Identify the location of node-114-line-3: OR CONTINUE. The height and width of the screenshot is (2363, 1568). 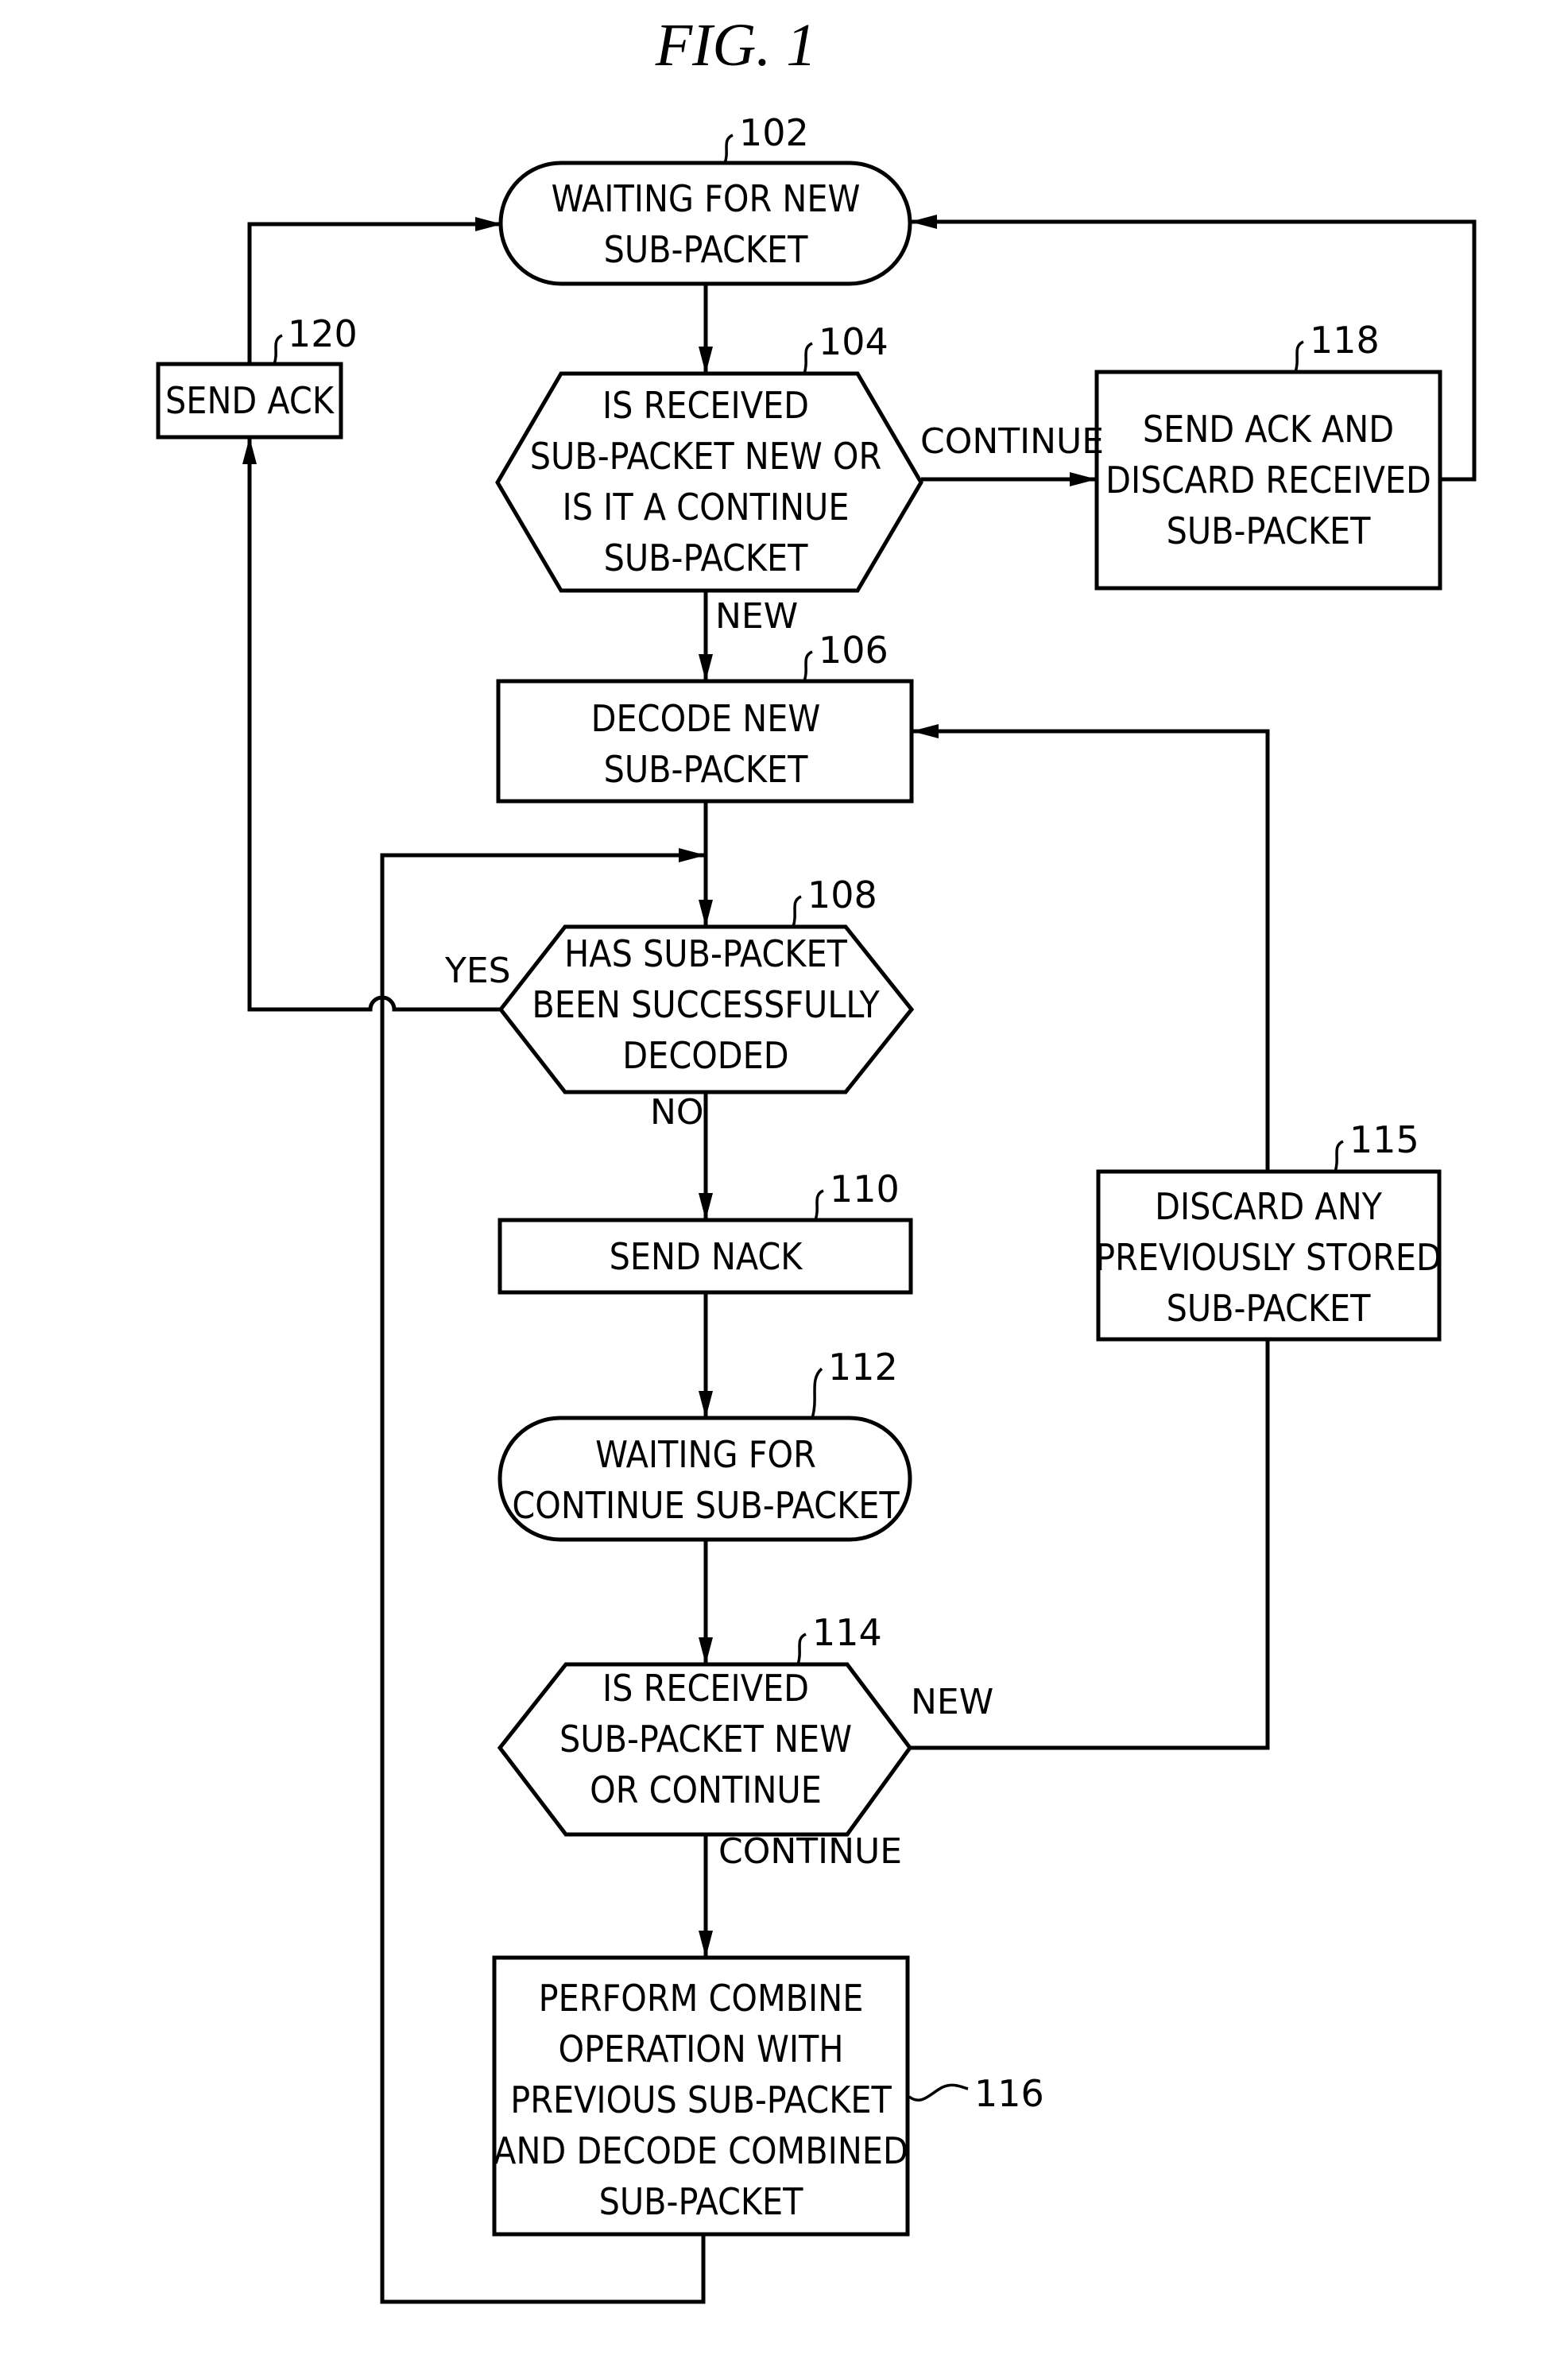
(706, 1789).